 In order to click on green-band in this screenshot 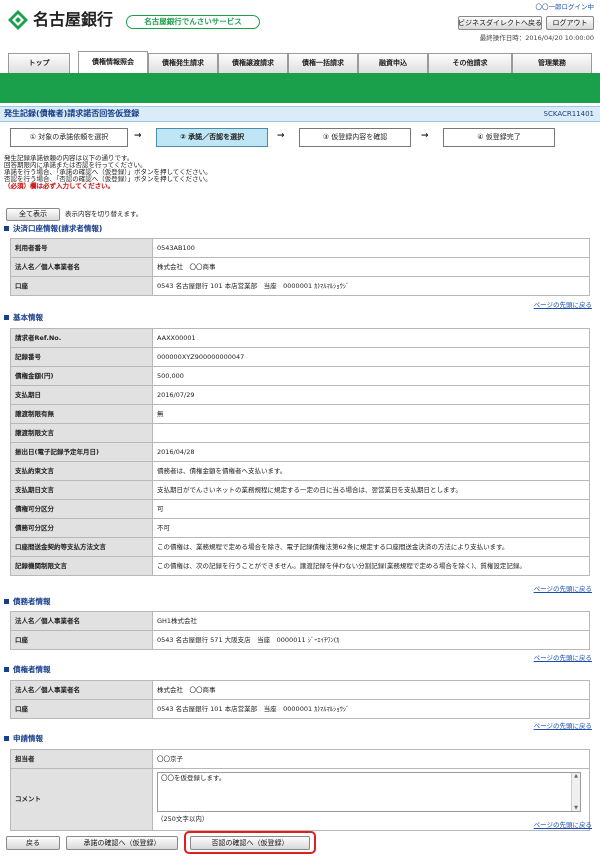, I will do `click(300, 88)`.